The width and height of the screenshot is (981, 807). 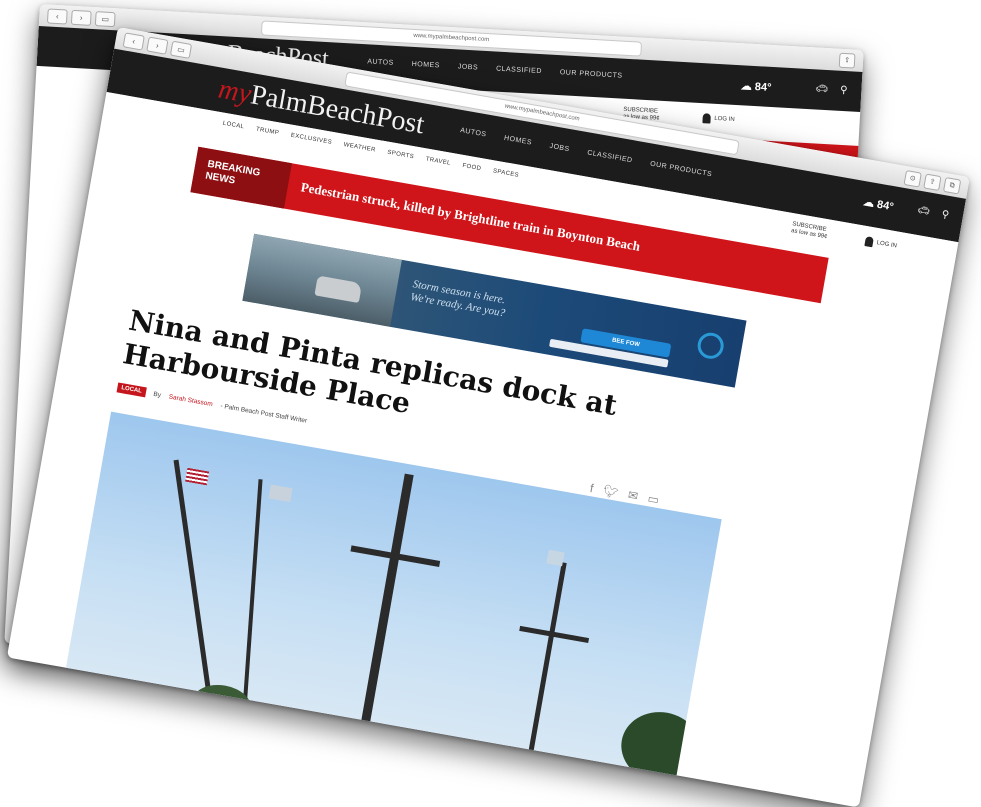 What do you see at coordinates (194, 588) in the screenshot?
I see `crane-boom` at bounding box center [194, 588].